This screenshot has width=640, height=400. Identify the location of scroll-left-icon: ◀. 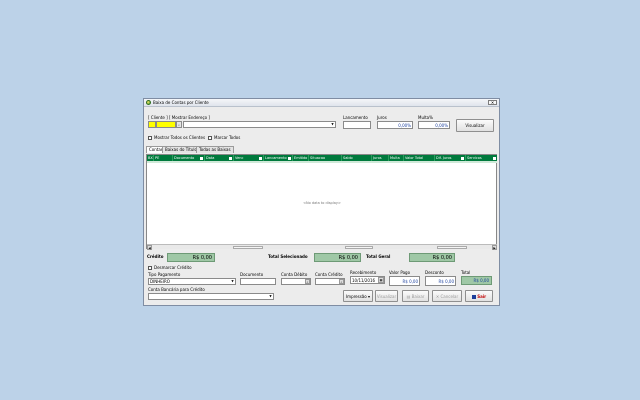
(149, 247).